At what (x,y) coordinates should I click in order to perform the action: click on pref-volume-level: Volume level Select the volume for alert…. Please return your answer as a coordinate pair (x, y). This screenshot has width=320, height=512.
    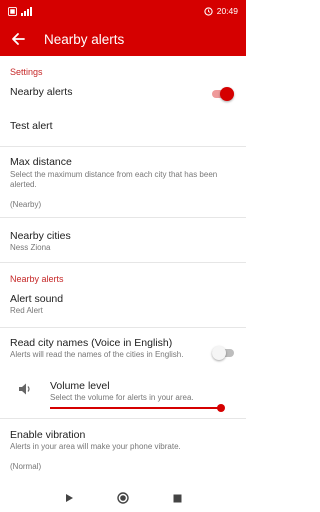
    Looking at the image, I should click on (123, 396).